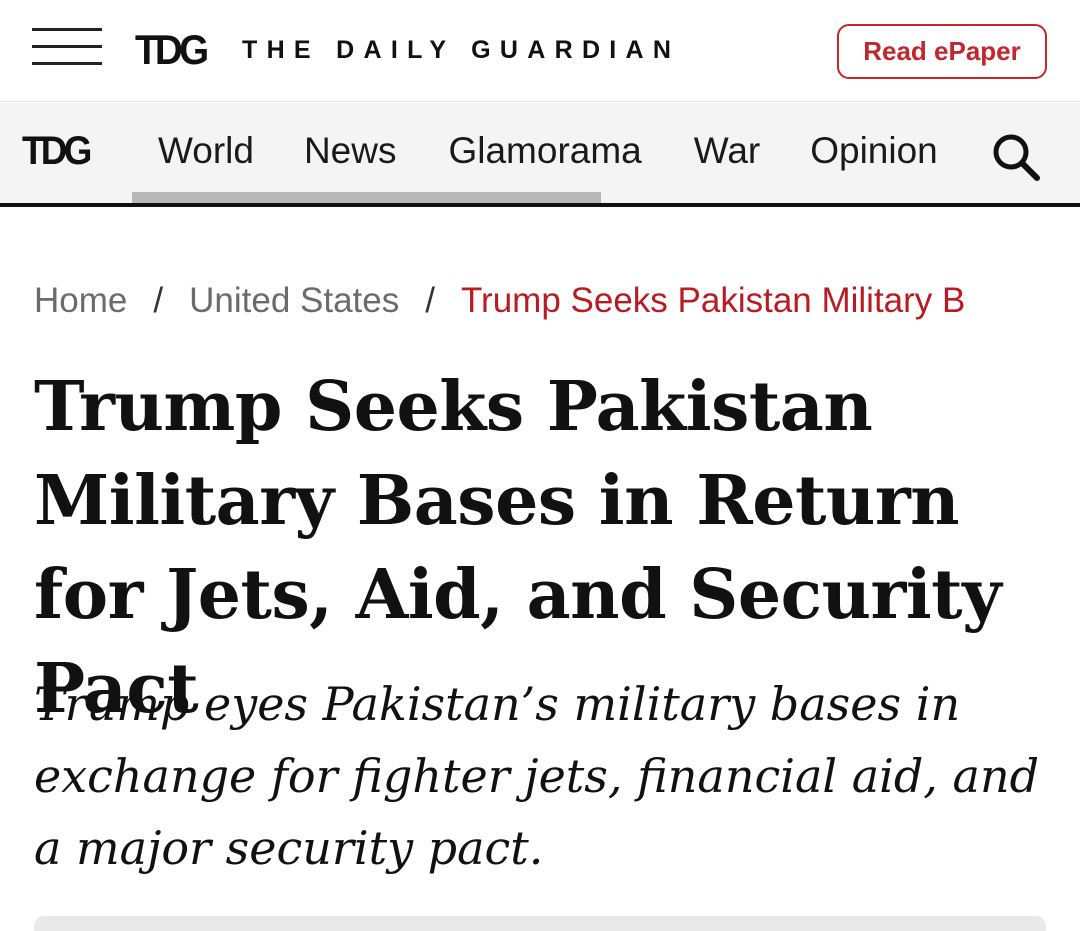 Image resolution: width=1080 pixels, height=931 pixels. What do you see at coordinates (206, 151) in the screenshot?
I see `nav-item-world: World` at bounding box center [206, 151].